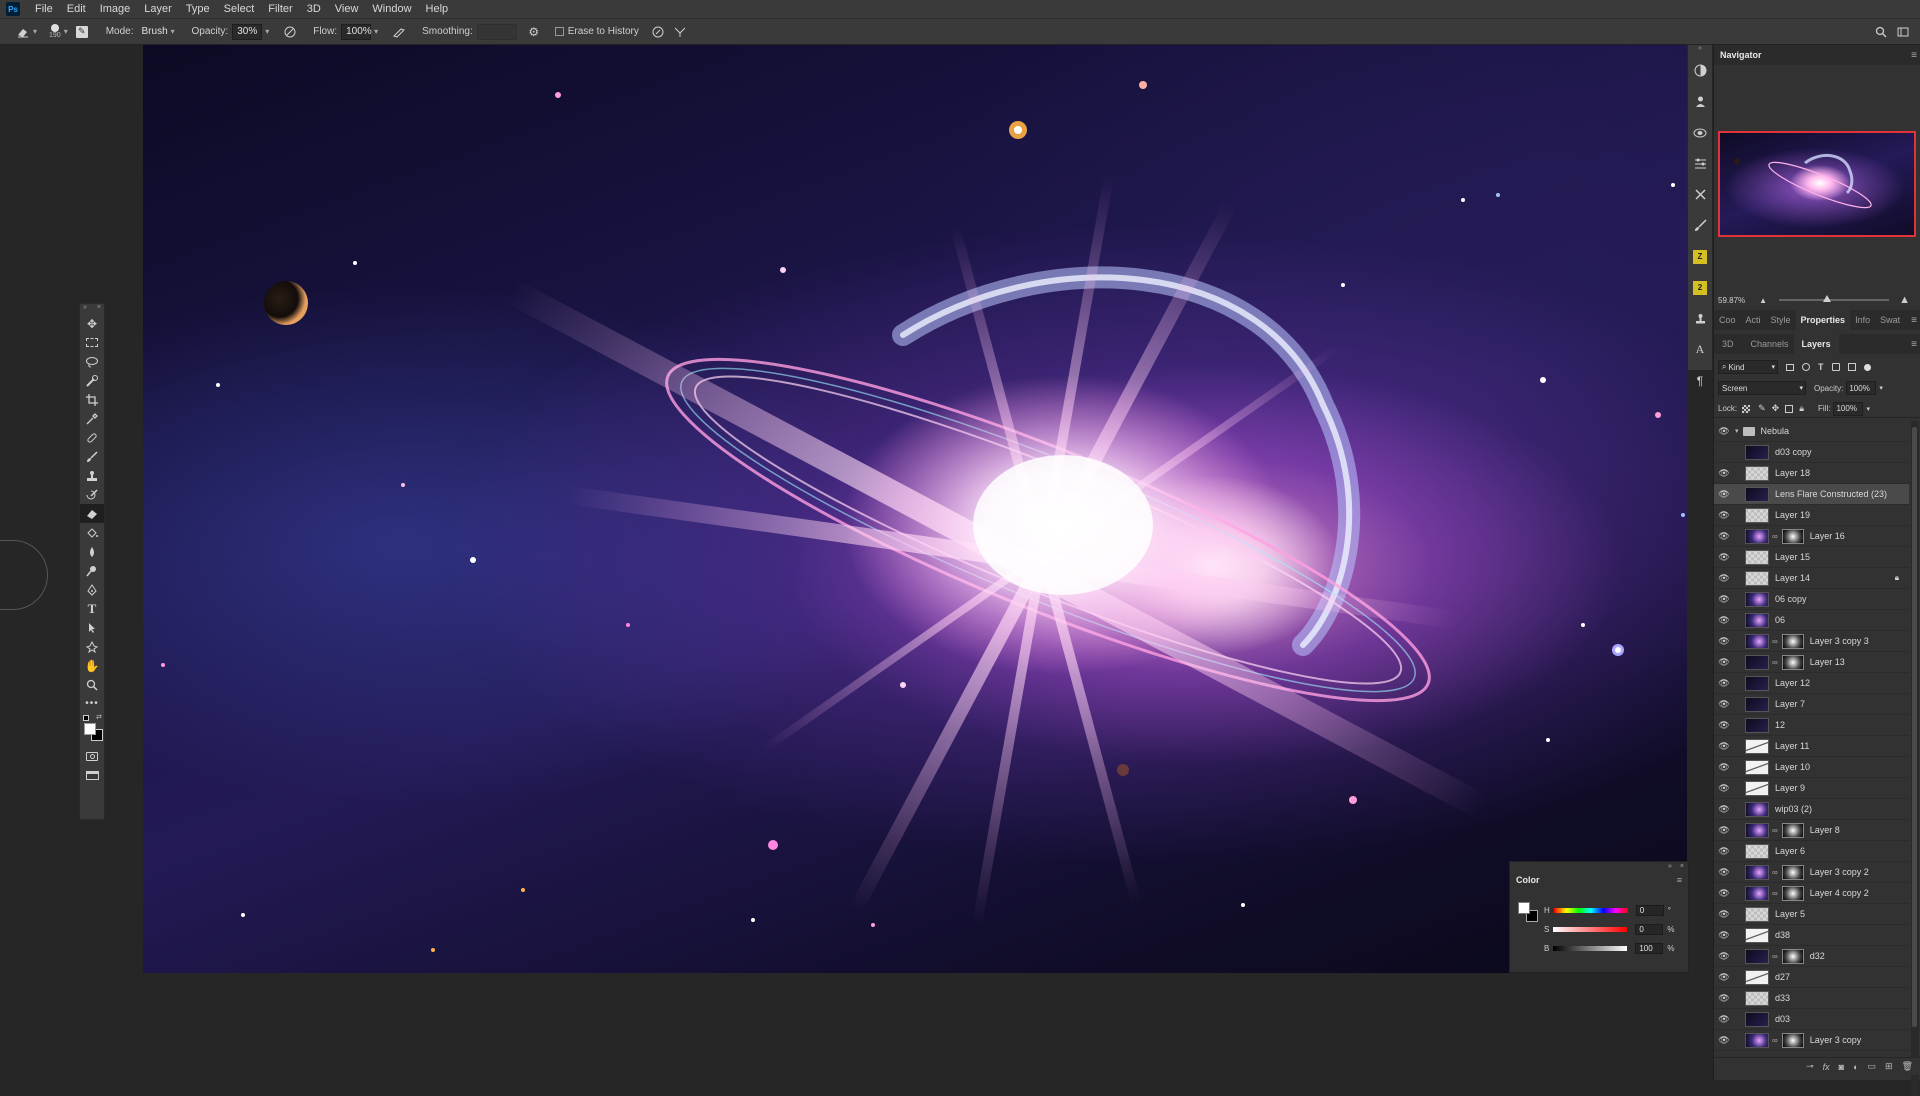  I want to click on filter-pixel-icon, so click(1790, 367).